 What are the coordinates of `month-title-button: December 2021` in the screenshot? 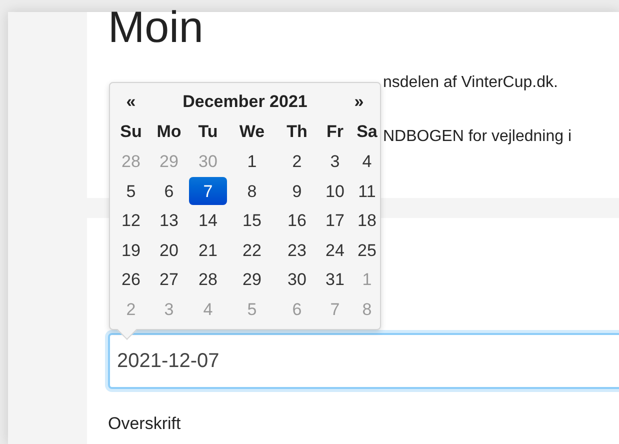 It's located at (245, 102).